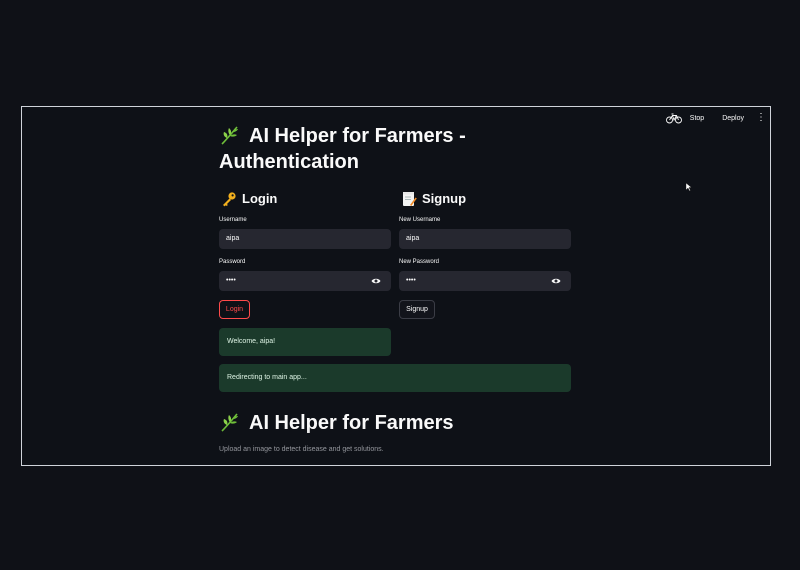  Describe the element at coordinates (411, 280) in the screenshot. I see `new-password-value: ••••` at that location.